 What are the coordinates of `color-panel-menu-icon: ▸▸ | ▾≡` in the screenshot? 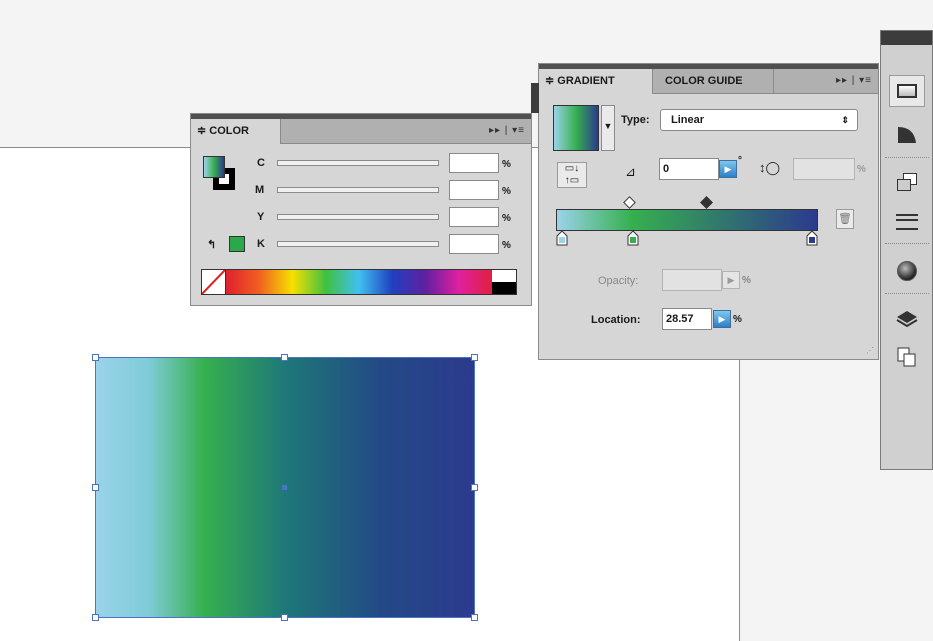 It's located at (507, 131).